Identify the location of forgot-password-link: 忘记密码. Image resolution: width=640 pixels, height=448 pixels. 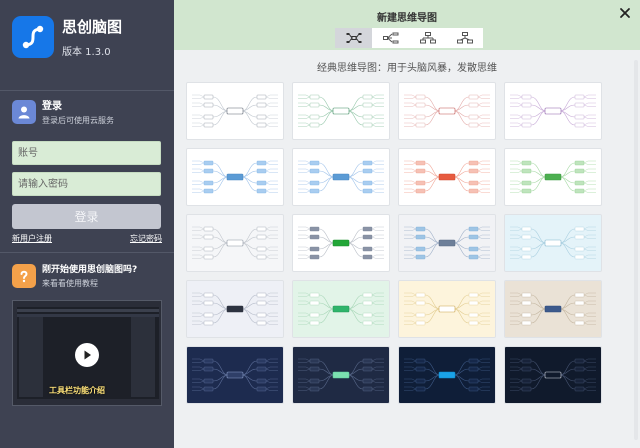
(146, 238).